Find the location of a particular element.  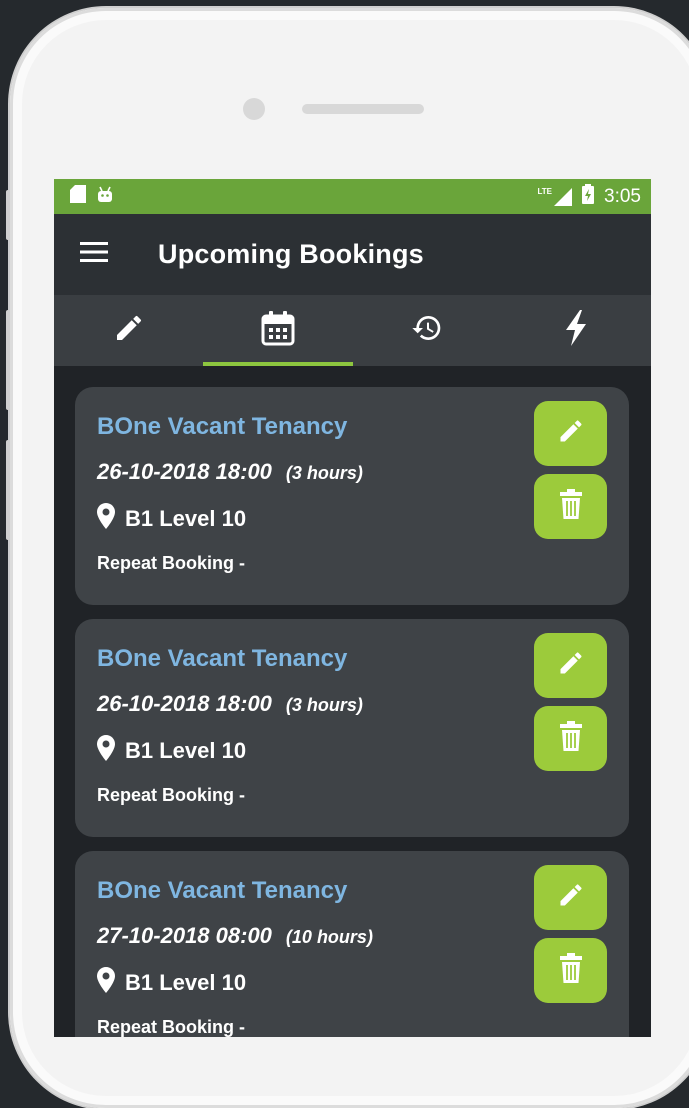

network-type-label: LTE is located at coordinates (545, 191).